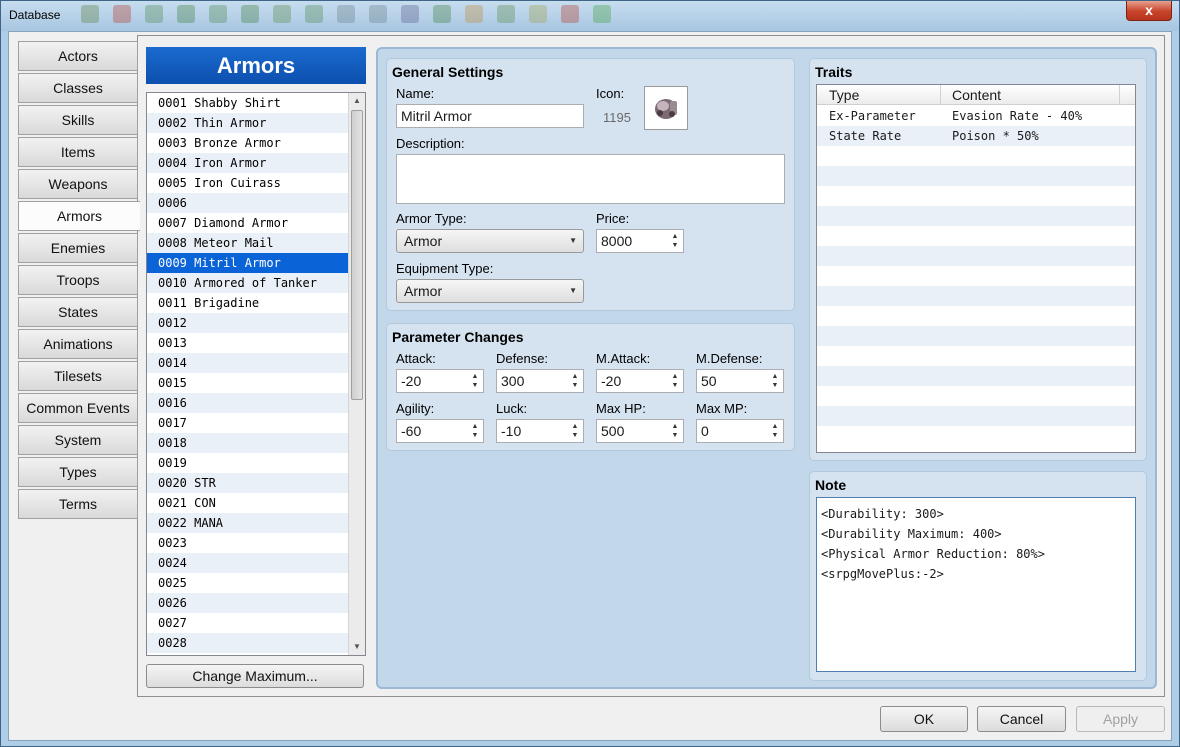 The height and width of the screenshot is (747, 1180). I want to click on list-item: 0003 Bronze Armor, so click(248, 143).